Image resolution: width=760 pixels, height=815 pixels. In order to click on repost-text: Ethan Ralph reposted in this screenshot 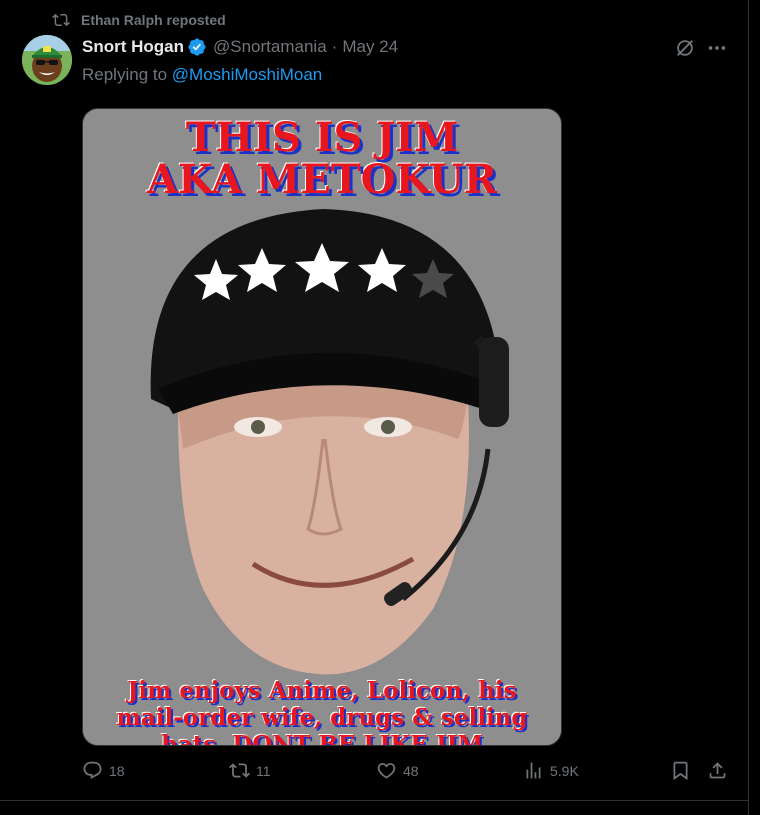, I will do `click(153, 20)`.